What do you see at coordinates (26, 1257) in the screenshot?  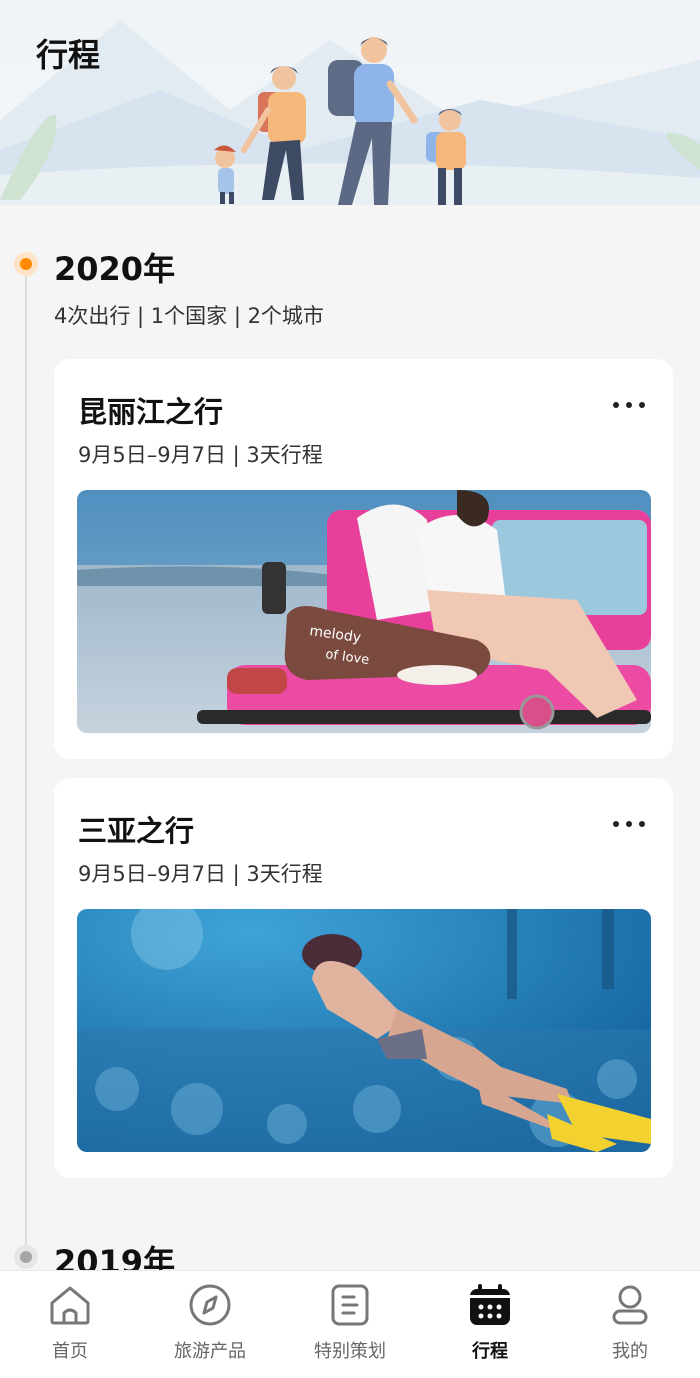 I see `timeline-dot-inactive` at bounding box center [26, 1257].